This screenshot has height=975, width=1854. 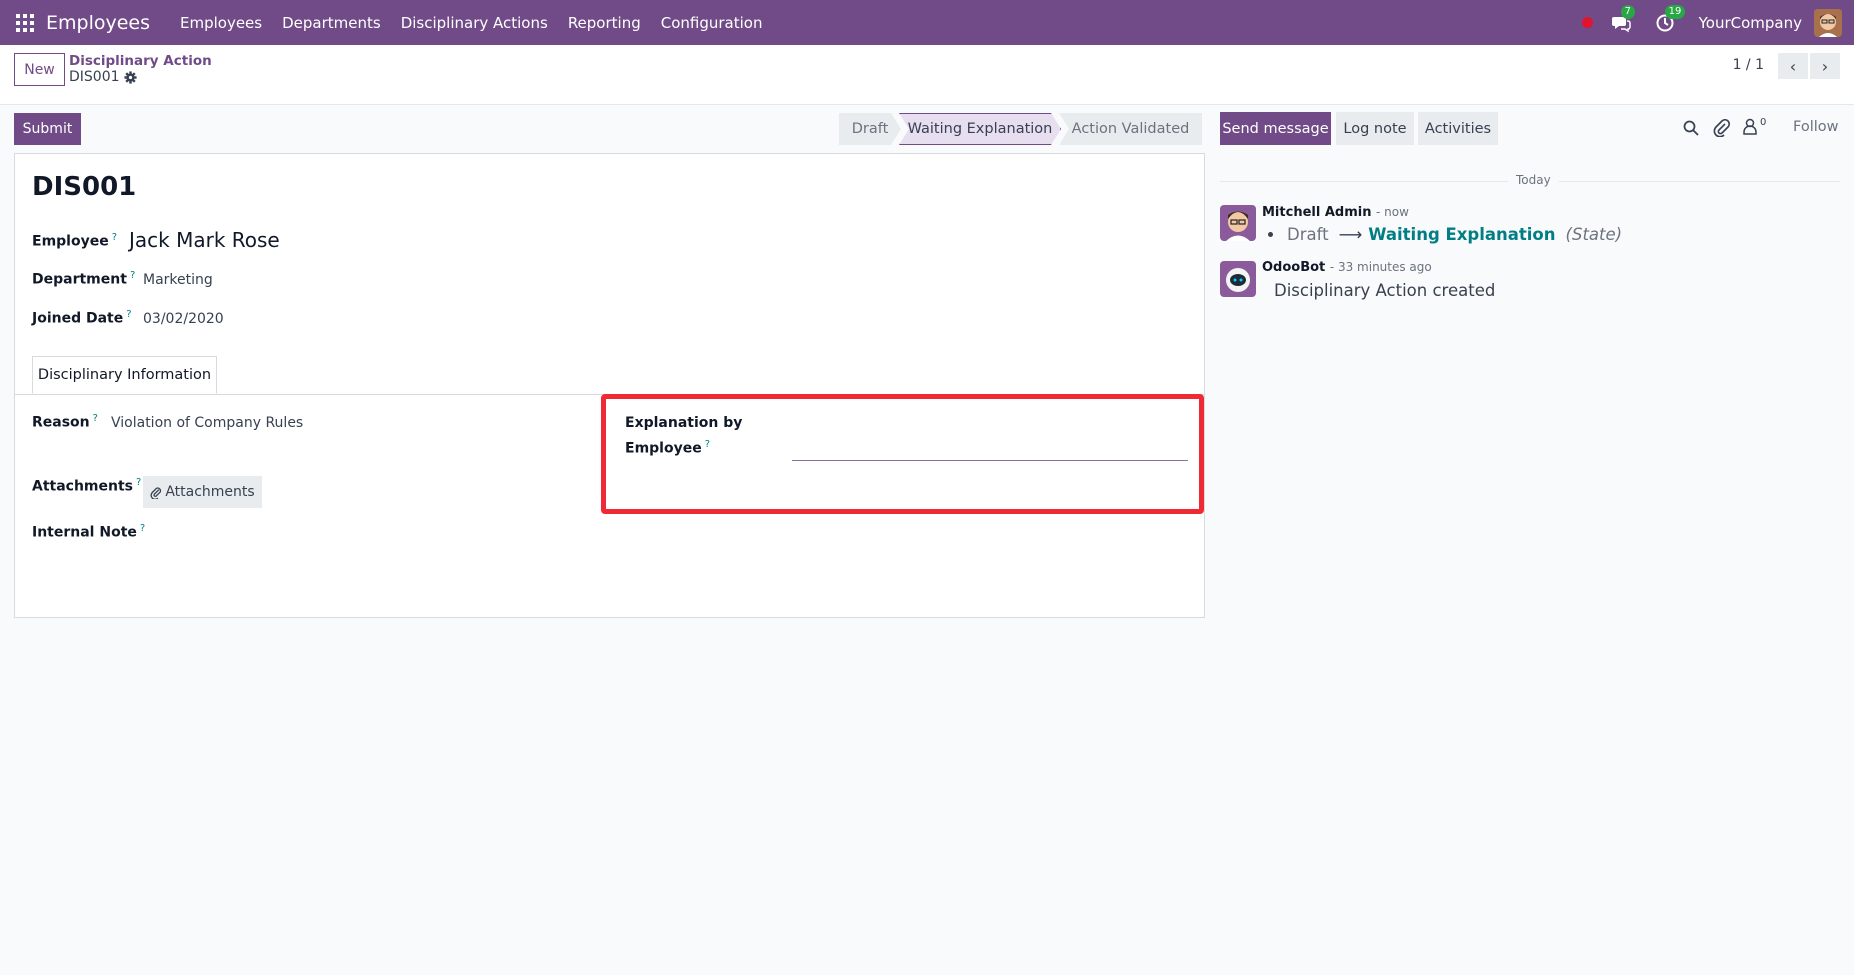 What do you see at coordinates (712, 23) in the screenshot?
I see `menu-configuration: Configuration` at bounding box center [712, 23].